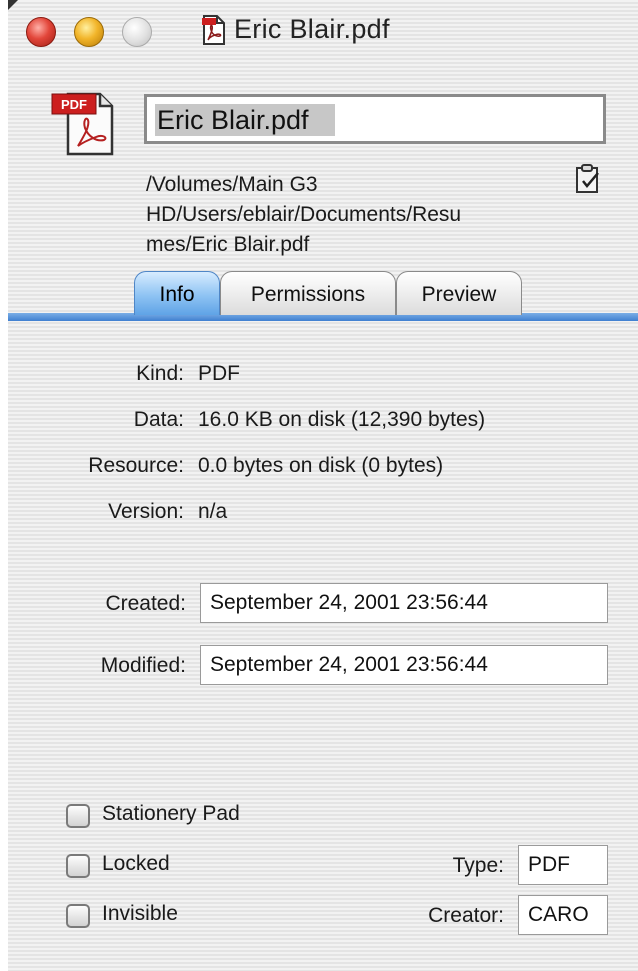 The height and width of the screenshot is (971, 638). What do you see at coordinates (588, 179) in the screenshot?
I see `clipboard-icon` at bounding box center [588, 179].